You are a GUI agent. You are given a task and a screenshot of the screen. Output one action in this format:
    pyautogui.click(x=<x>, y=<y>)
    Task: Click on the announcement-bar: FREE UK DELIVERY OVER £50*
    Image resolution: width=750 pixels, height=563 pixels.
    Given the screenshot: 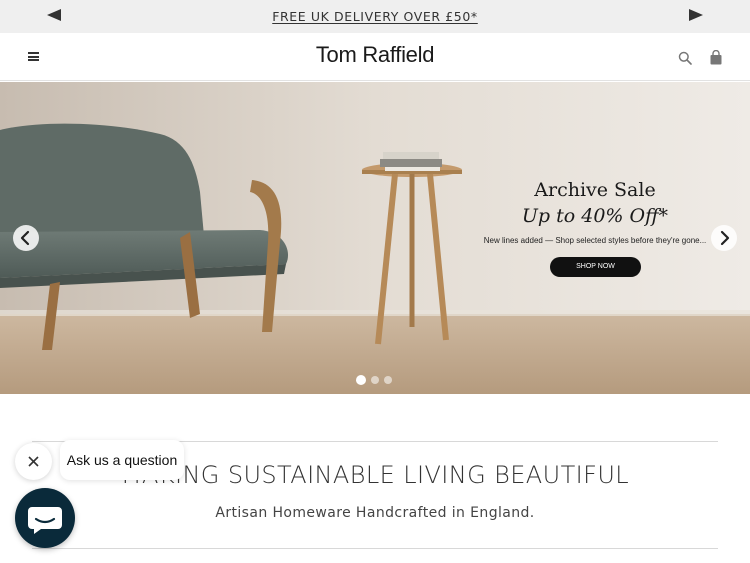 What is the action you would take?
    pyautogui.click(x=375, y=16)
    